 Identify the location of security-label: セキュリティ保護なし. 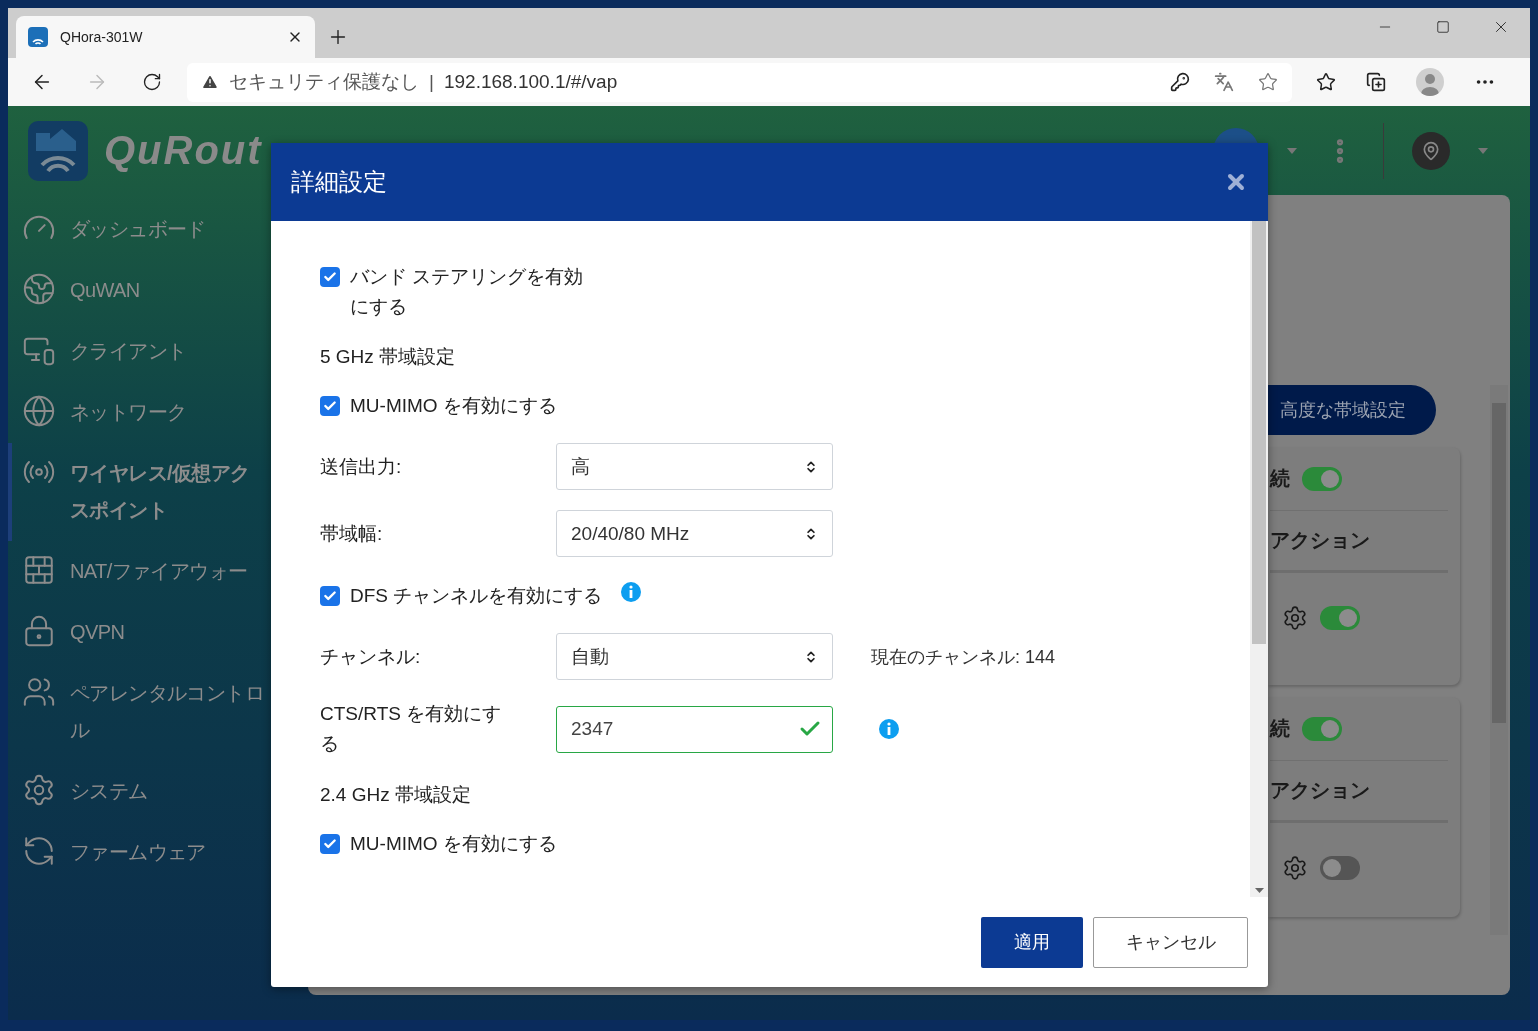
(324, 82).